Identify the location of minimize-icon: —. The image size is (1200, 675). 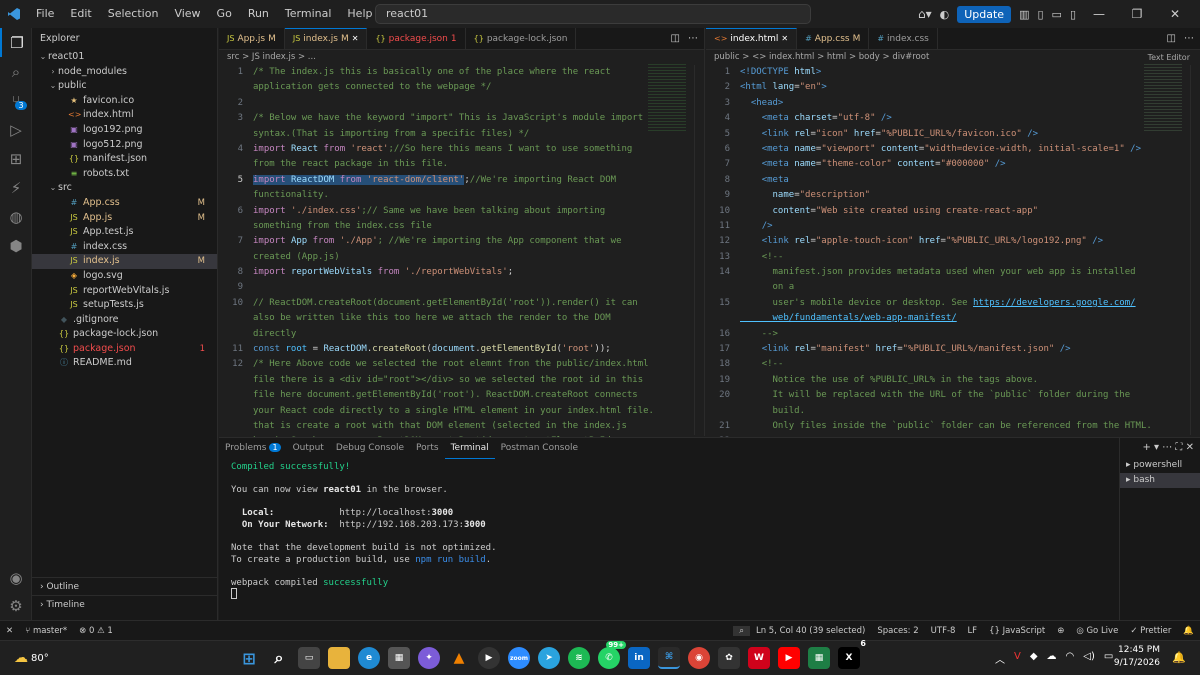
(1099, 14).